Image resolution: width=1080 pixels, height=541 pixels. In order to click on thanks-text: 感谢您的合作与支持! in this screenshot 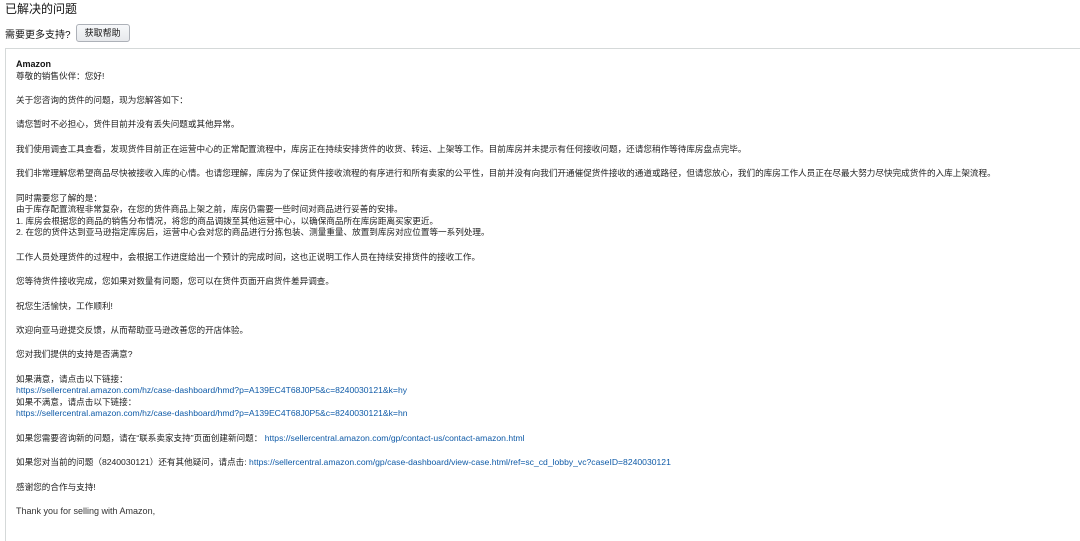, I will do `click(56, 486)`.